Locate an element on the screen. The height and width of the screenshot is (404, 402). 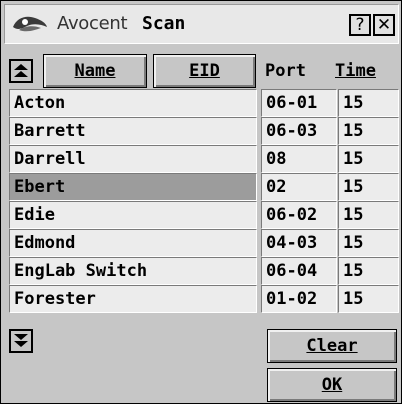
scroll-up-button is located at coordinates (21, 71).